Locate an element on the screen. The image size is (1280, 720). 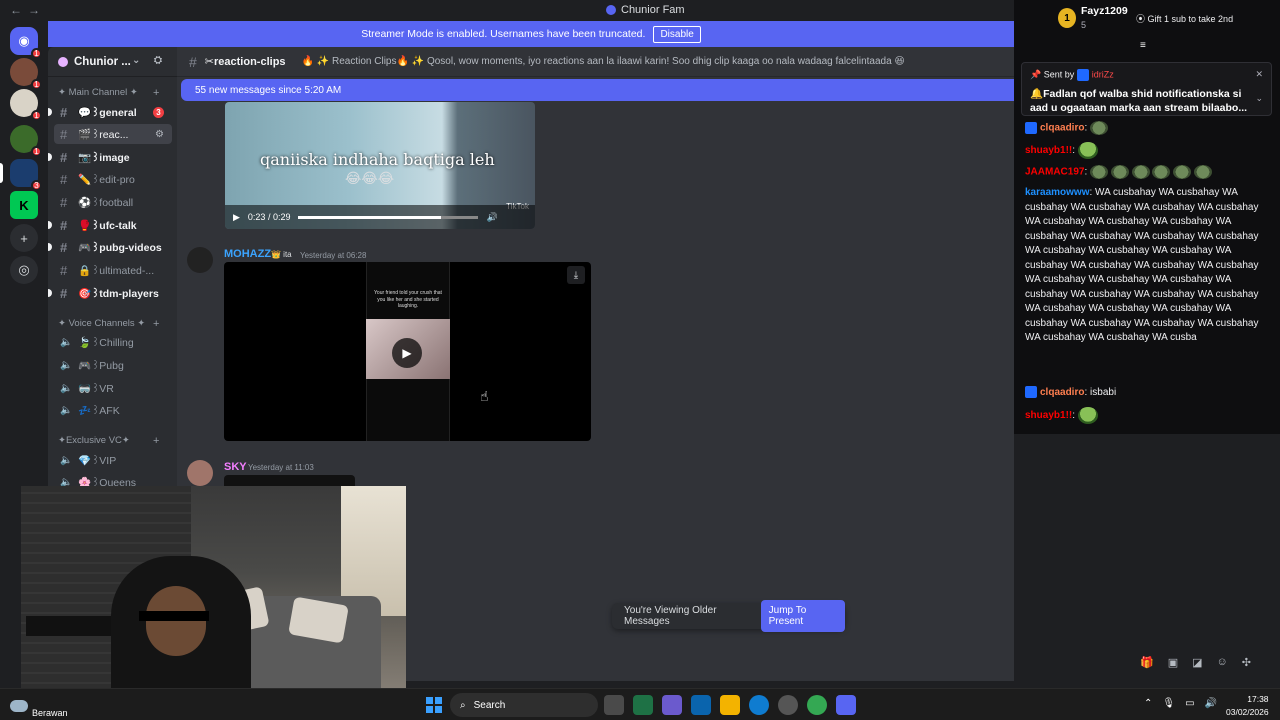
video-progress is located at coordinates (388, 217).